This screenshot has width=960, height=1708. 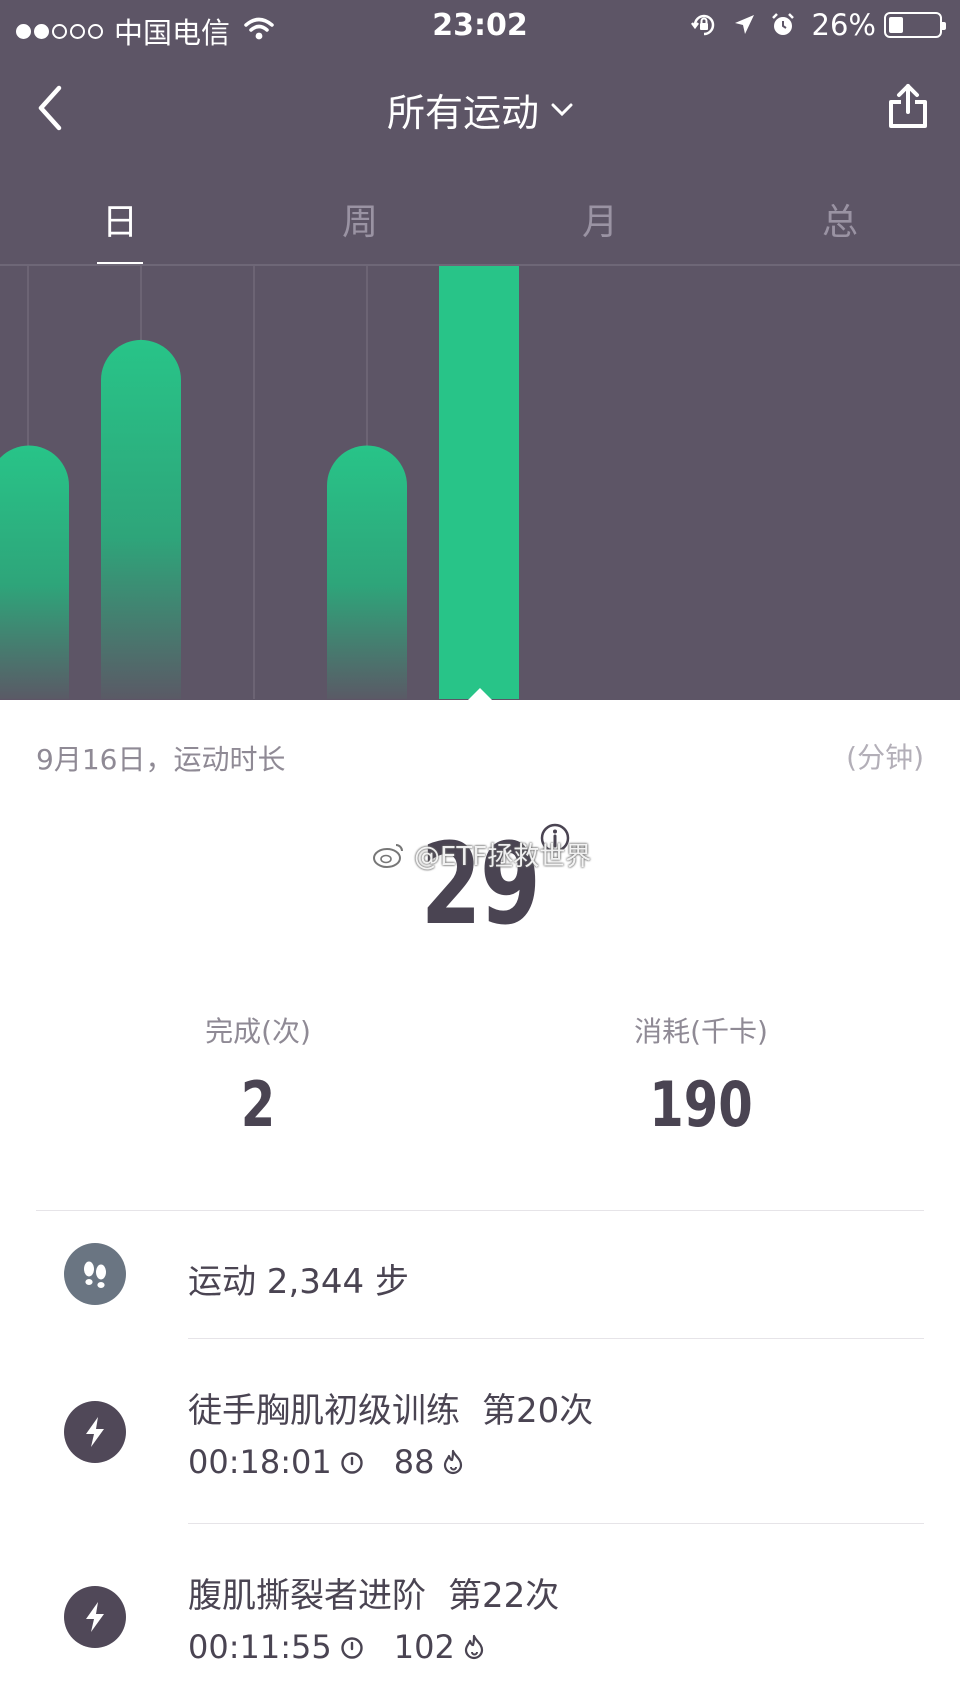 I want to click on page-title: 所有运动, so click(x=462, y=113).